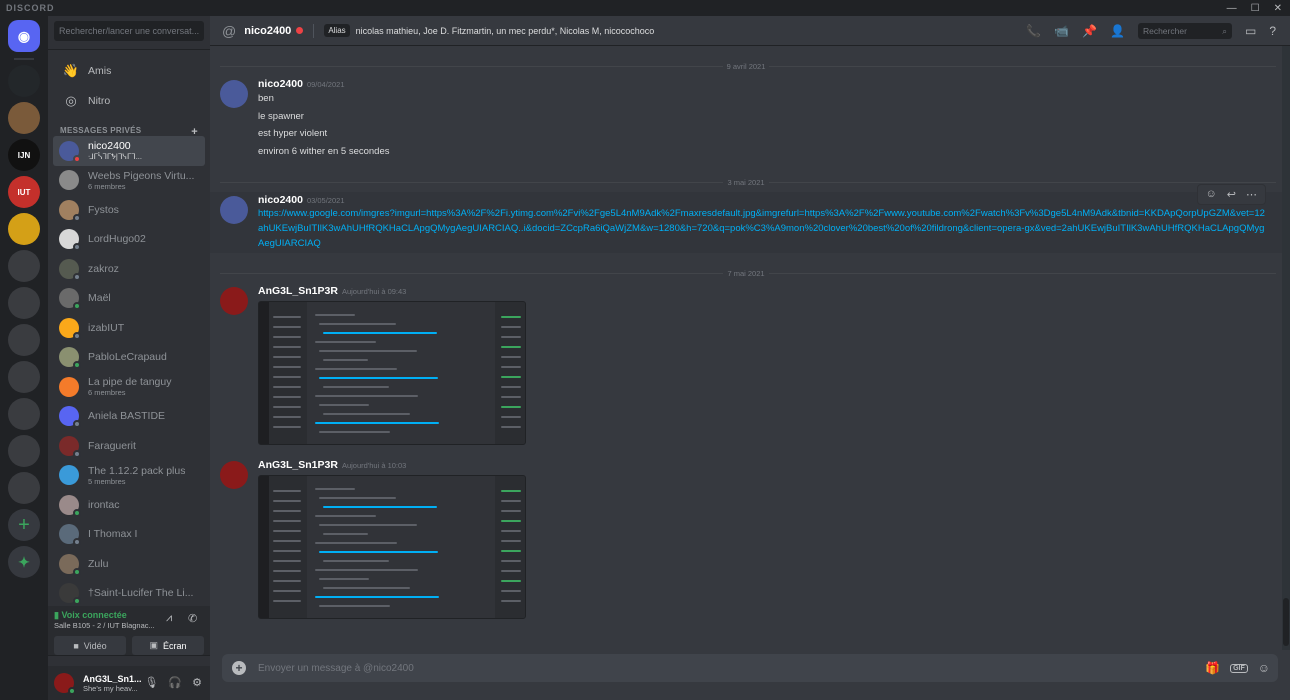  I want to click on dm-item: Fystos, so click(129, 210).